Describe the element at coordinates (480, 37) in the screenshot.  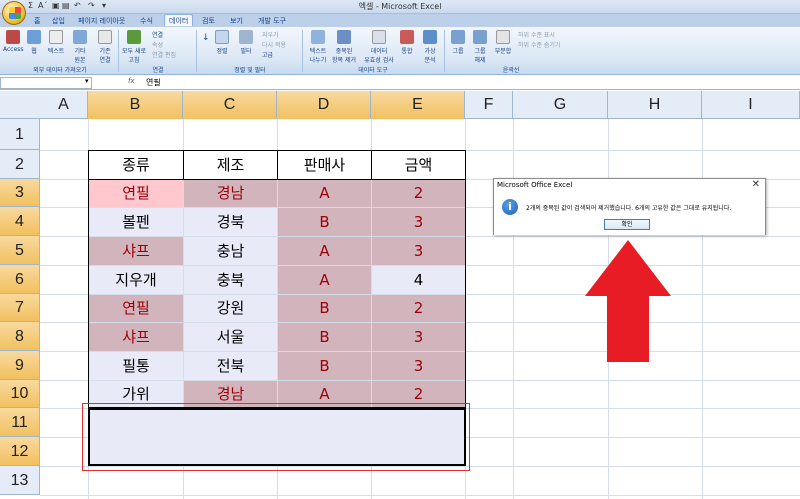
I see `ungroup-icon` at that location.